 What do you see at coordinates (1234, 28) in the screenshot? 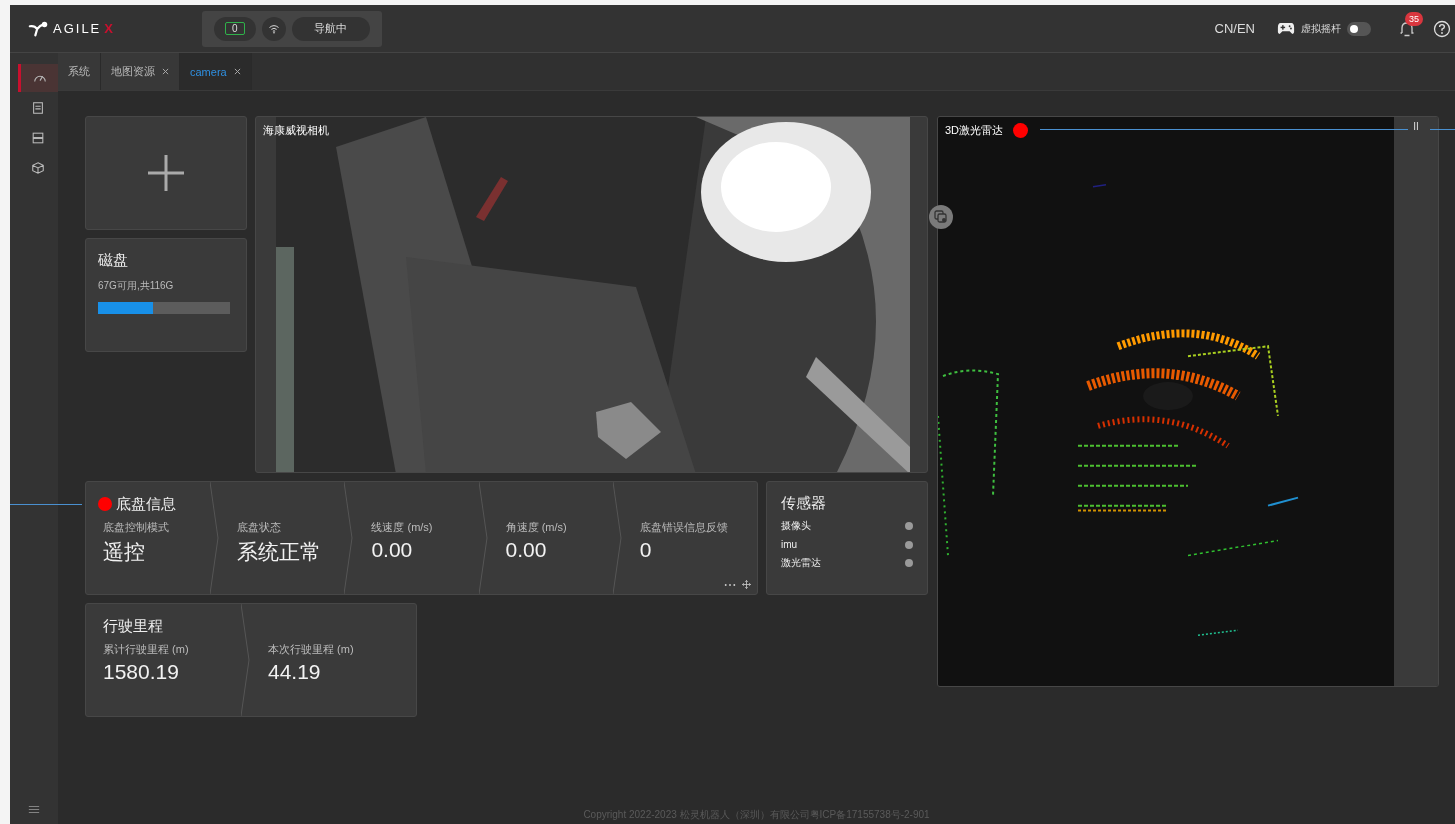
I see `language-link: CN/EN` at bounding box center [1234, 28].